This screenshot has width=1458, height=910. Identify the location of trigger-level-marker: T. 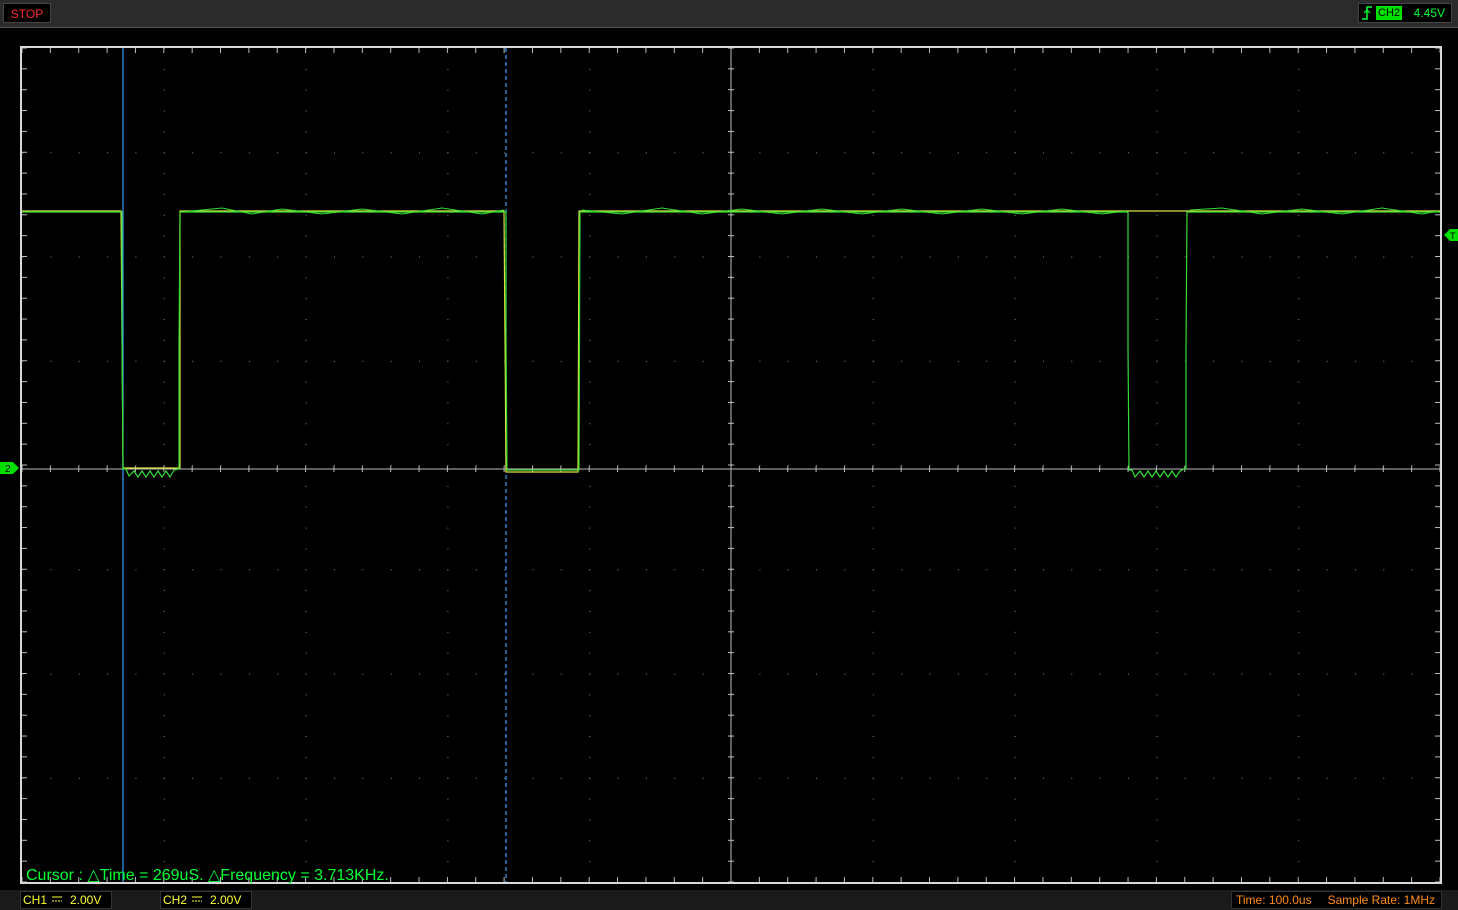
(1451, 235).